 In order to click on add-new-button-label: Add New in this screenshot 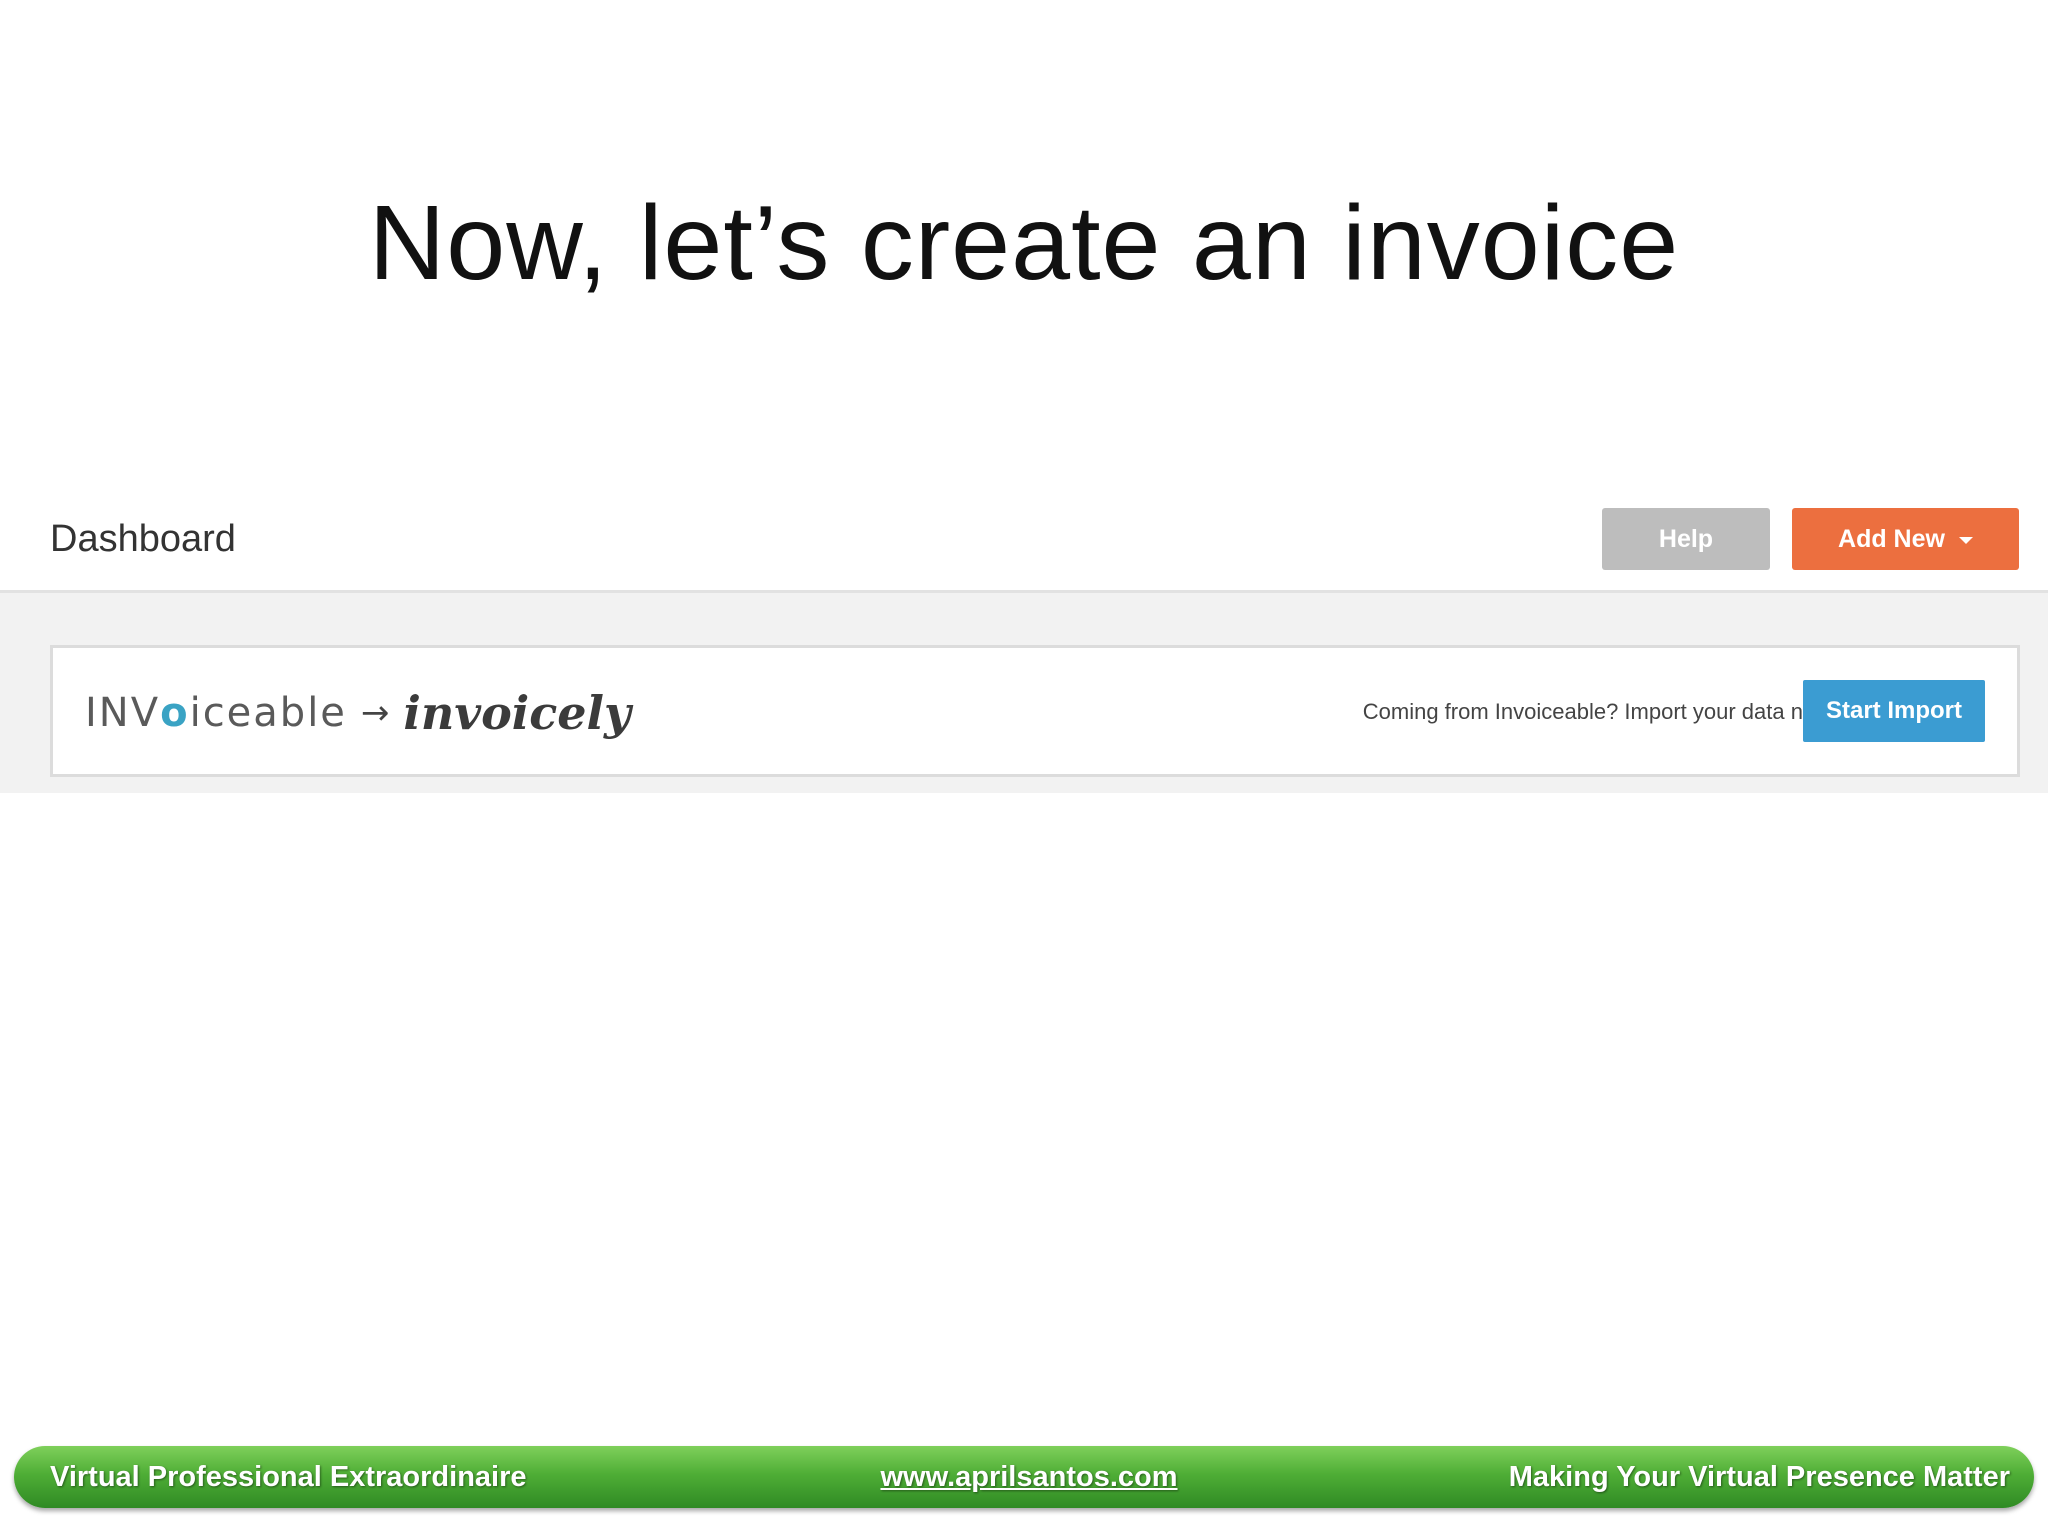, I will do `click(1891, 538)`.